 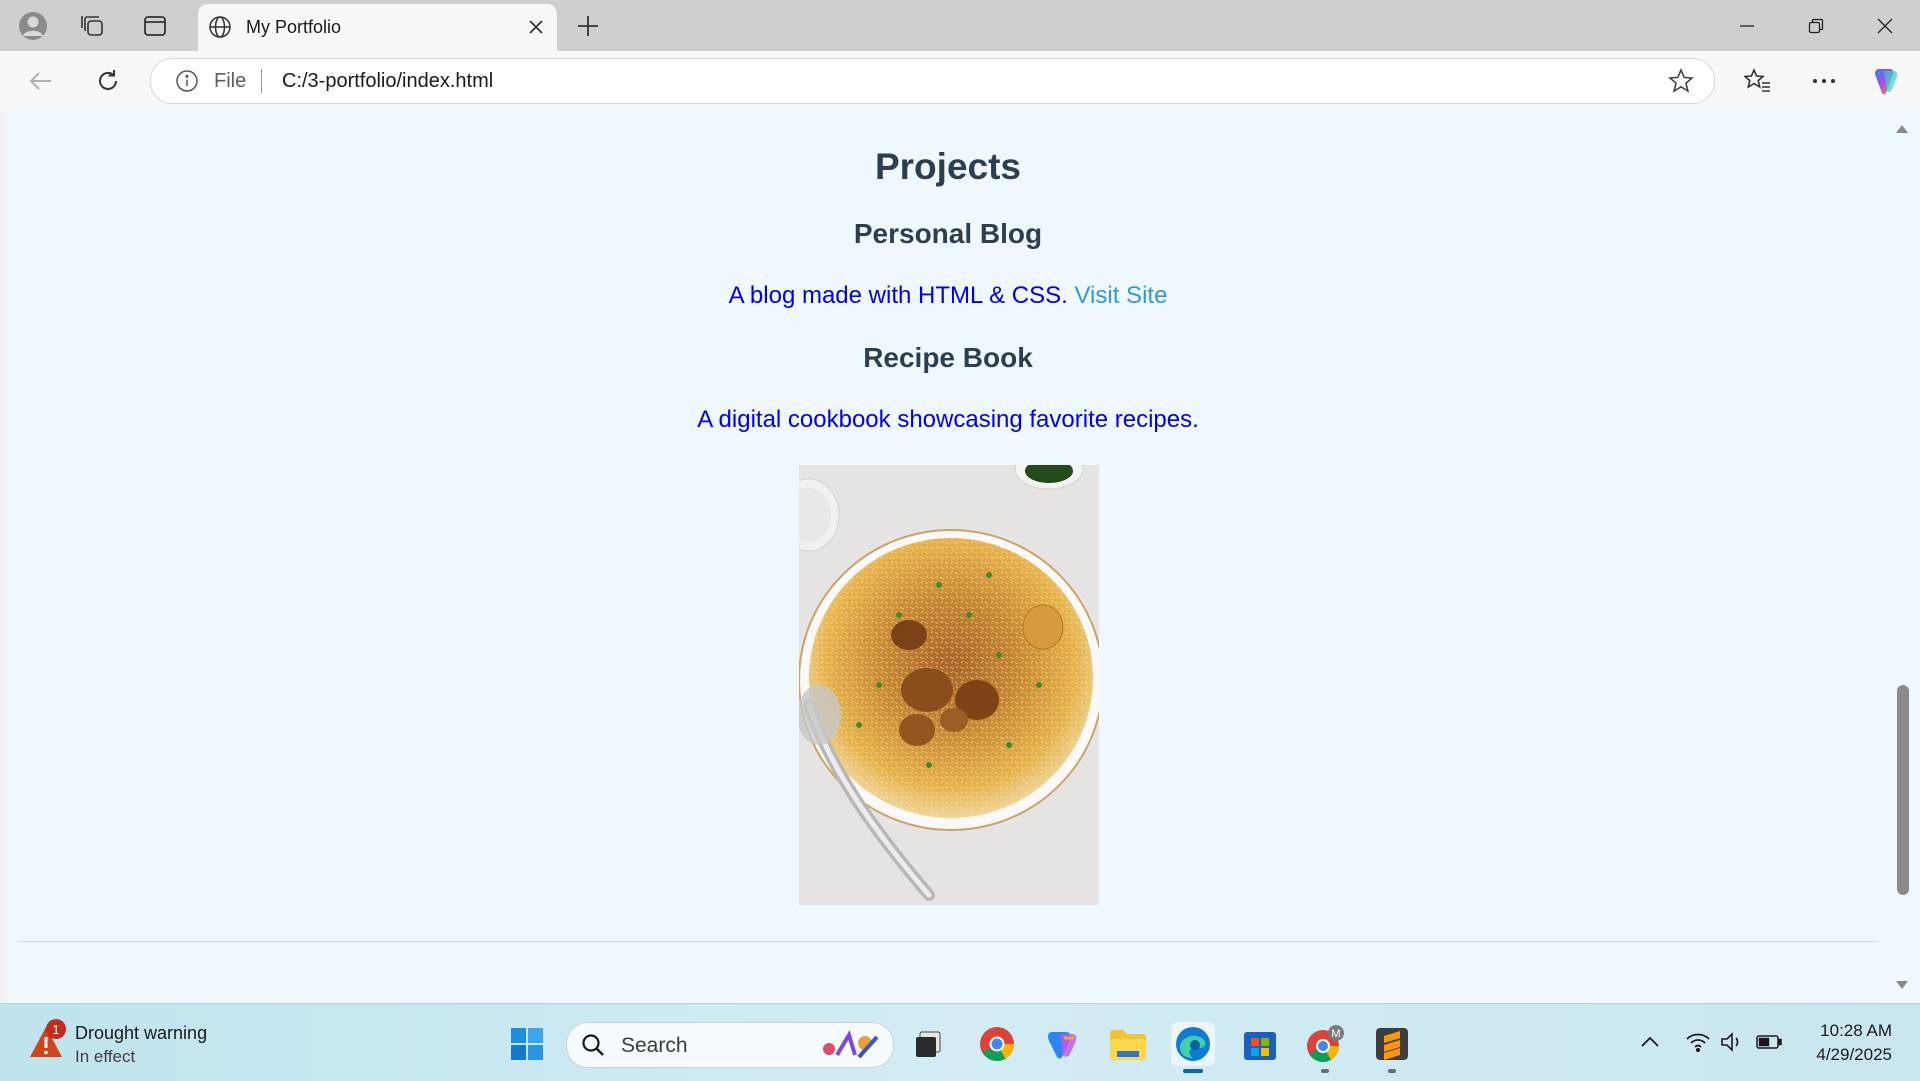 I want to click on vertical-tabs-icon, so click(x=155, y=26).